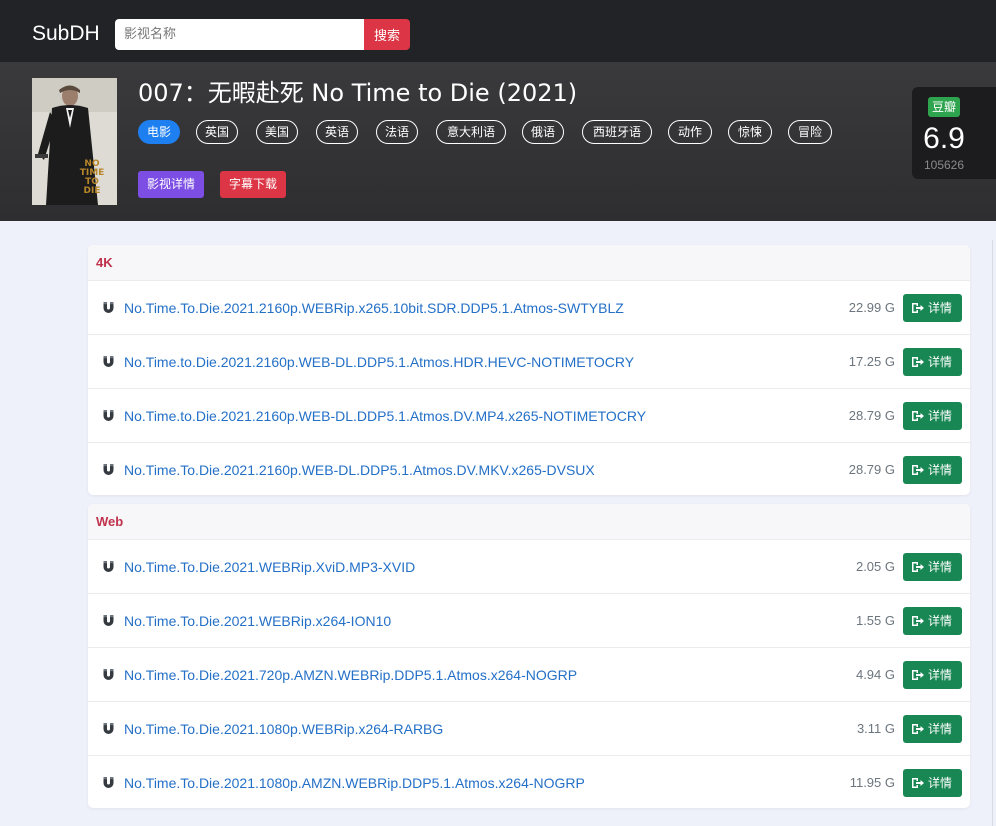 The width and height of the screenshot is (996, 826). Describe the element at coordinates (871, 307) in the screenshot. I see `release-size: 22.99 G` at that location.